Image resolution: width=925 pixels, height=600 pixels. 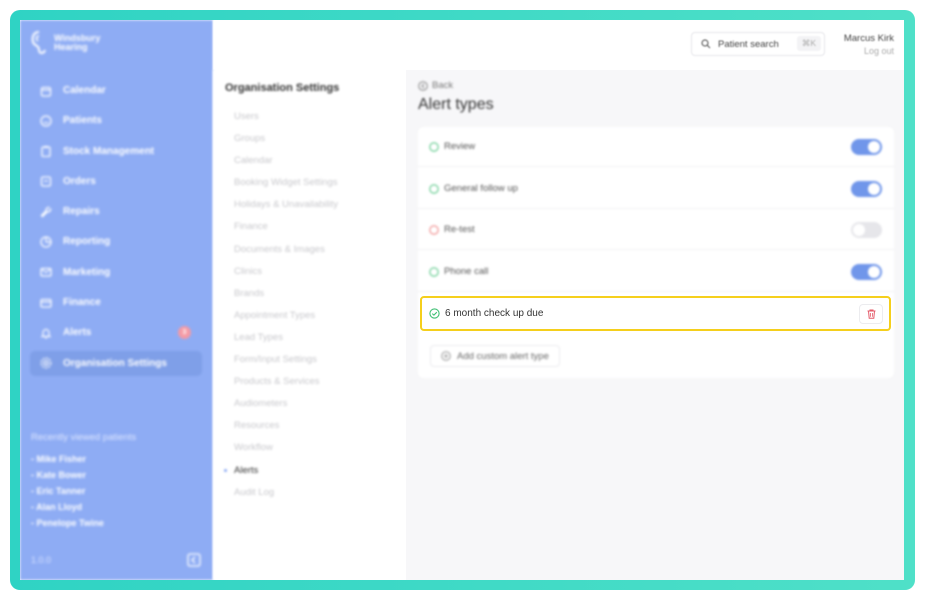 What do you see at coordinates (225, 470) in the screenshot?
I see `active-indicator-dot` at bounding box center [225, 470].